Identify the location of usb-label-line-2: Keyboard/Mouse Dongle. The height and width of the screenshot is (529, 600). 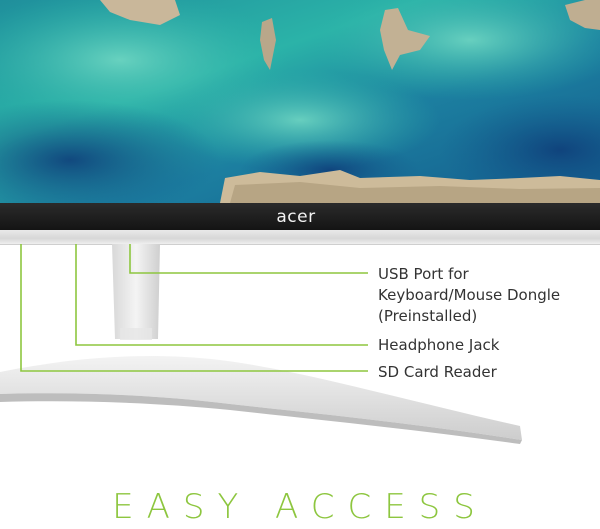
(469, 295).